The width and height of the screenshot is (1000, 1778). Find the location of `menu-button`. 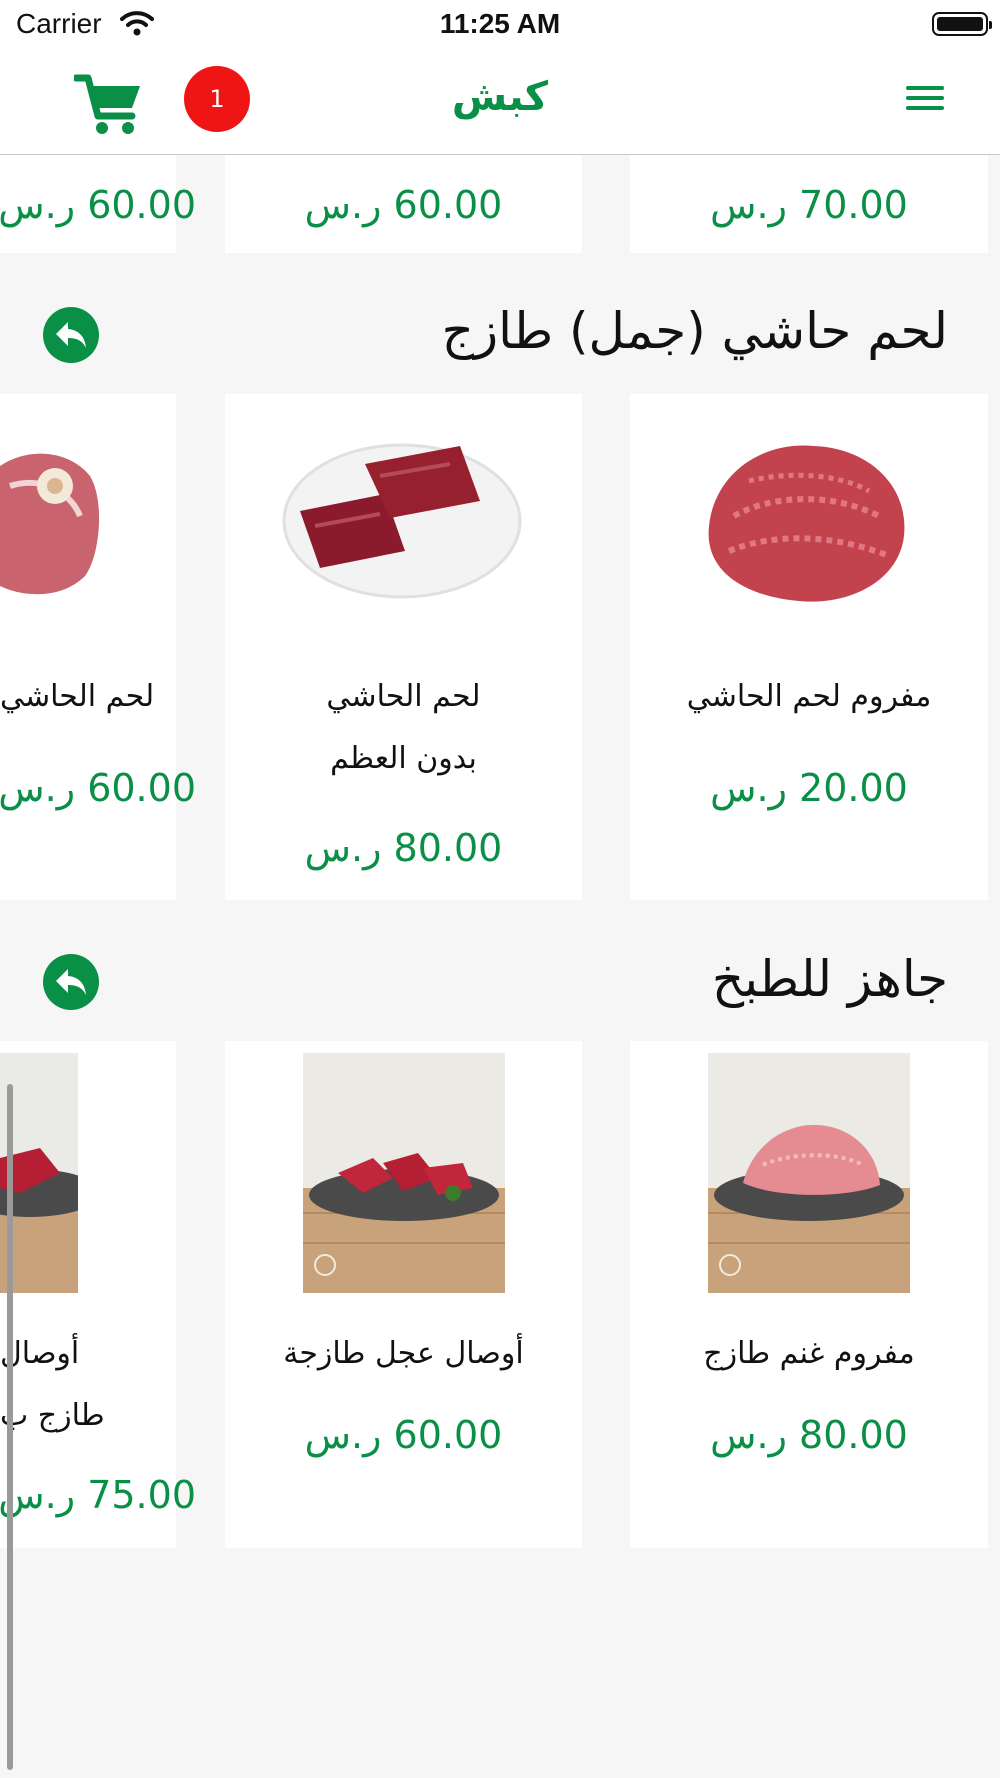

menu-button is located at coordinates (925, 101).